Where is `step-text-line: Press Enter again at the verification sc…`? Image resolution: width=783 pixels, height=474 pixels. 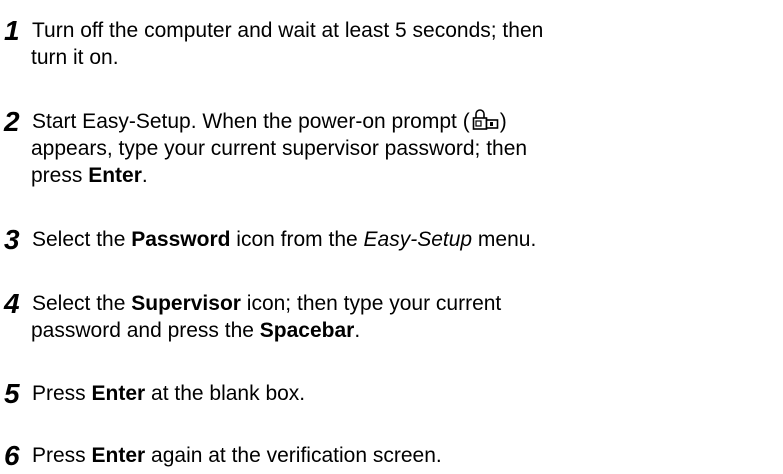
step-text-line: Press Enter again at the verification sc… is located at coordinates (237, 455).